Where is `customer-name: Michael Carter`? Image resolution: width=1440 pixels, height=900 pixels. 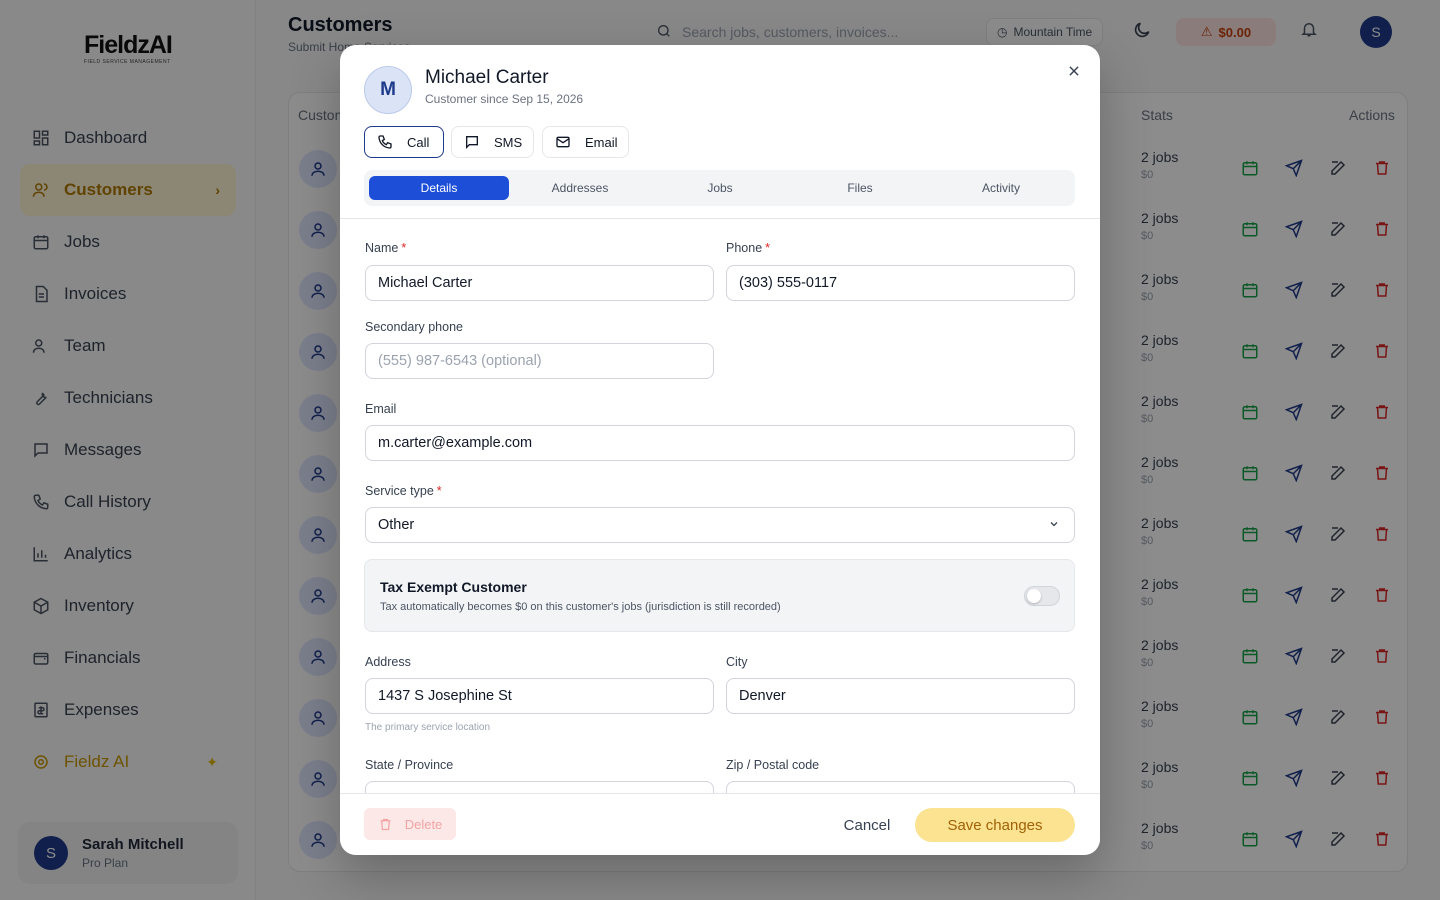 customer-name: Michael Carter is located at coordinates (487, 77).